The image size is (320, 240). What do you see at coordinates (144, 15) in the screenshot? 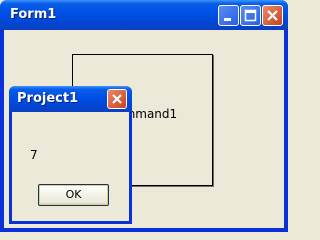
I see `form1-titlebar: Form1` at bounding box center [144, 15].